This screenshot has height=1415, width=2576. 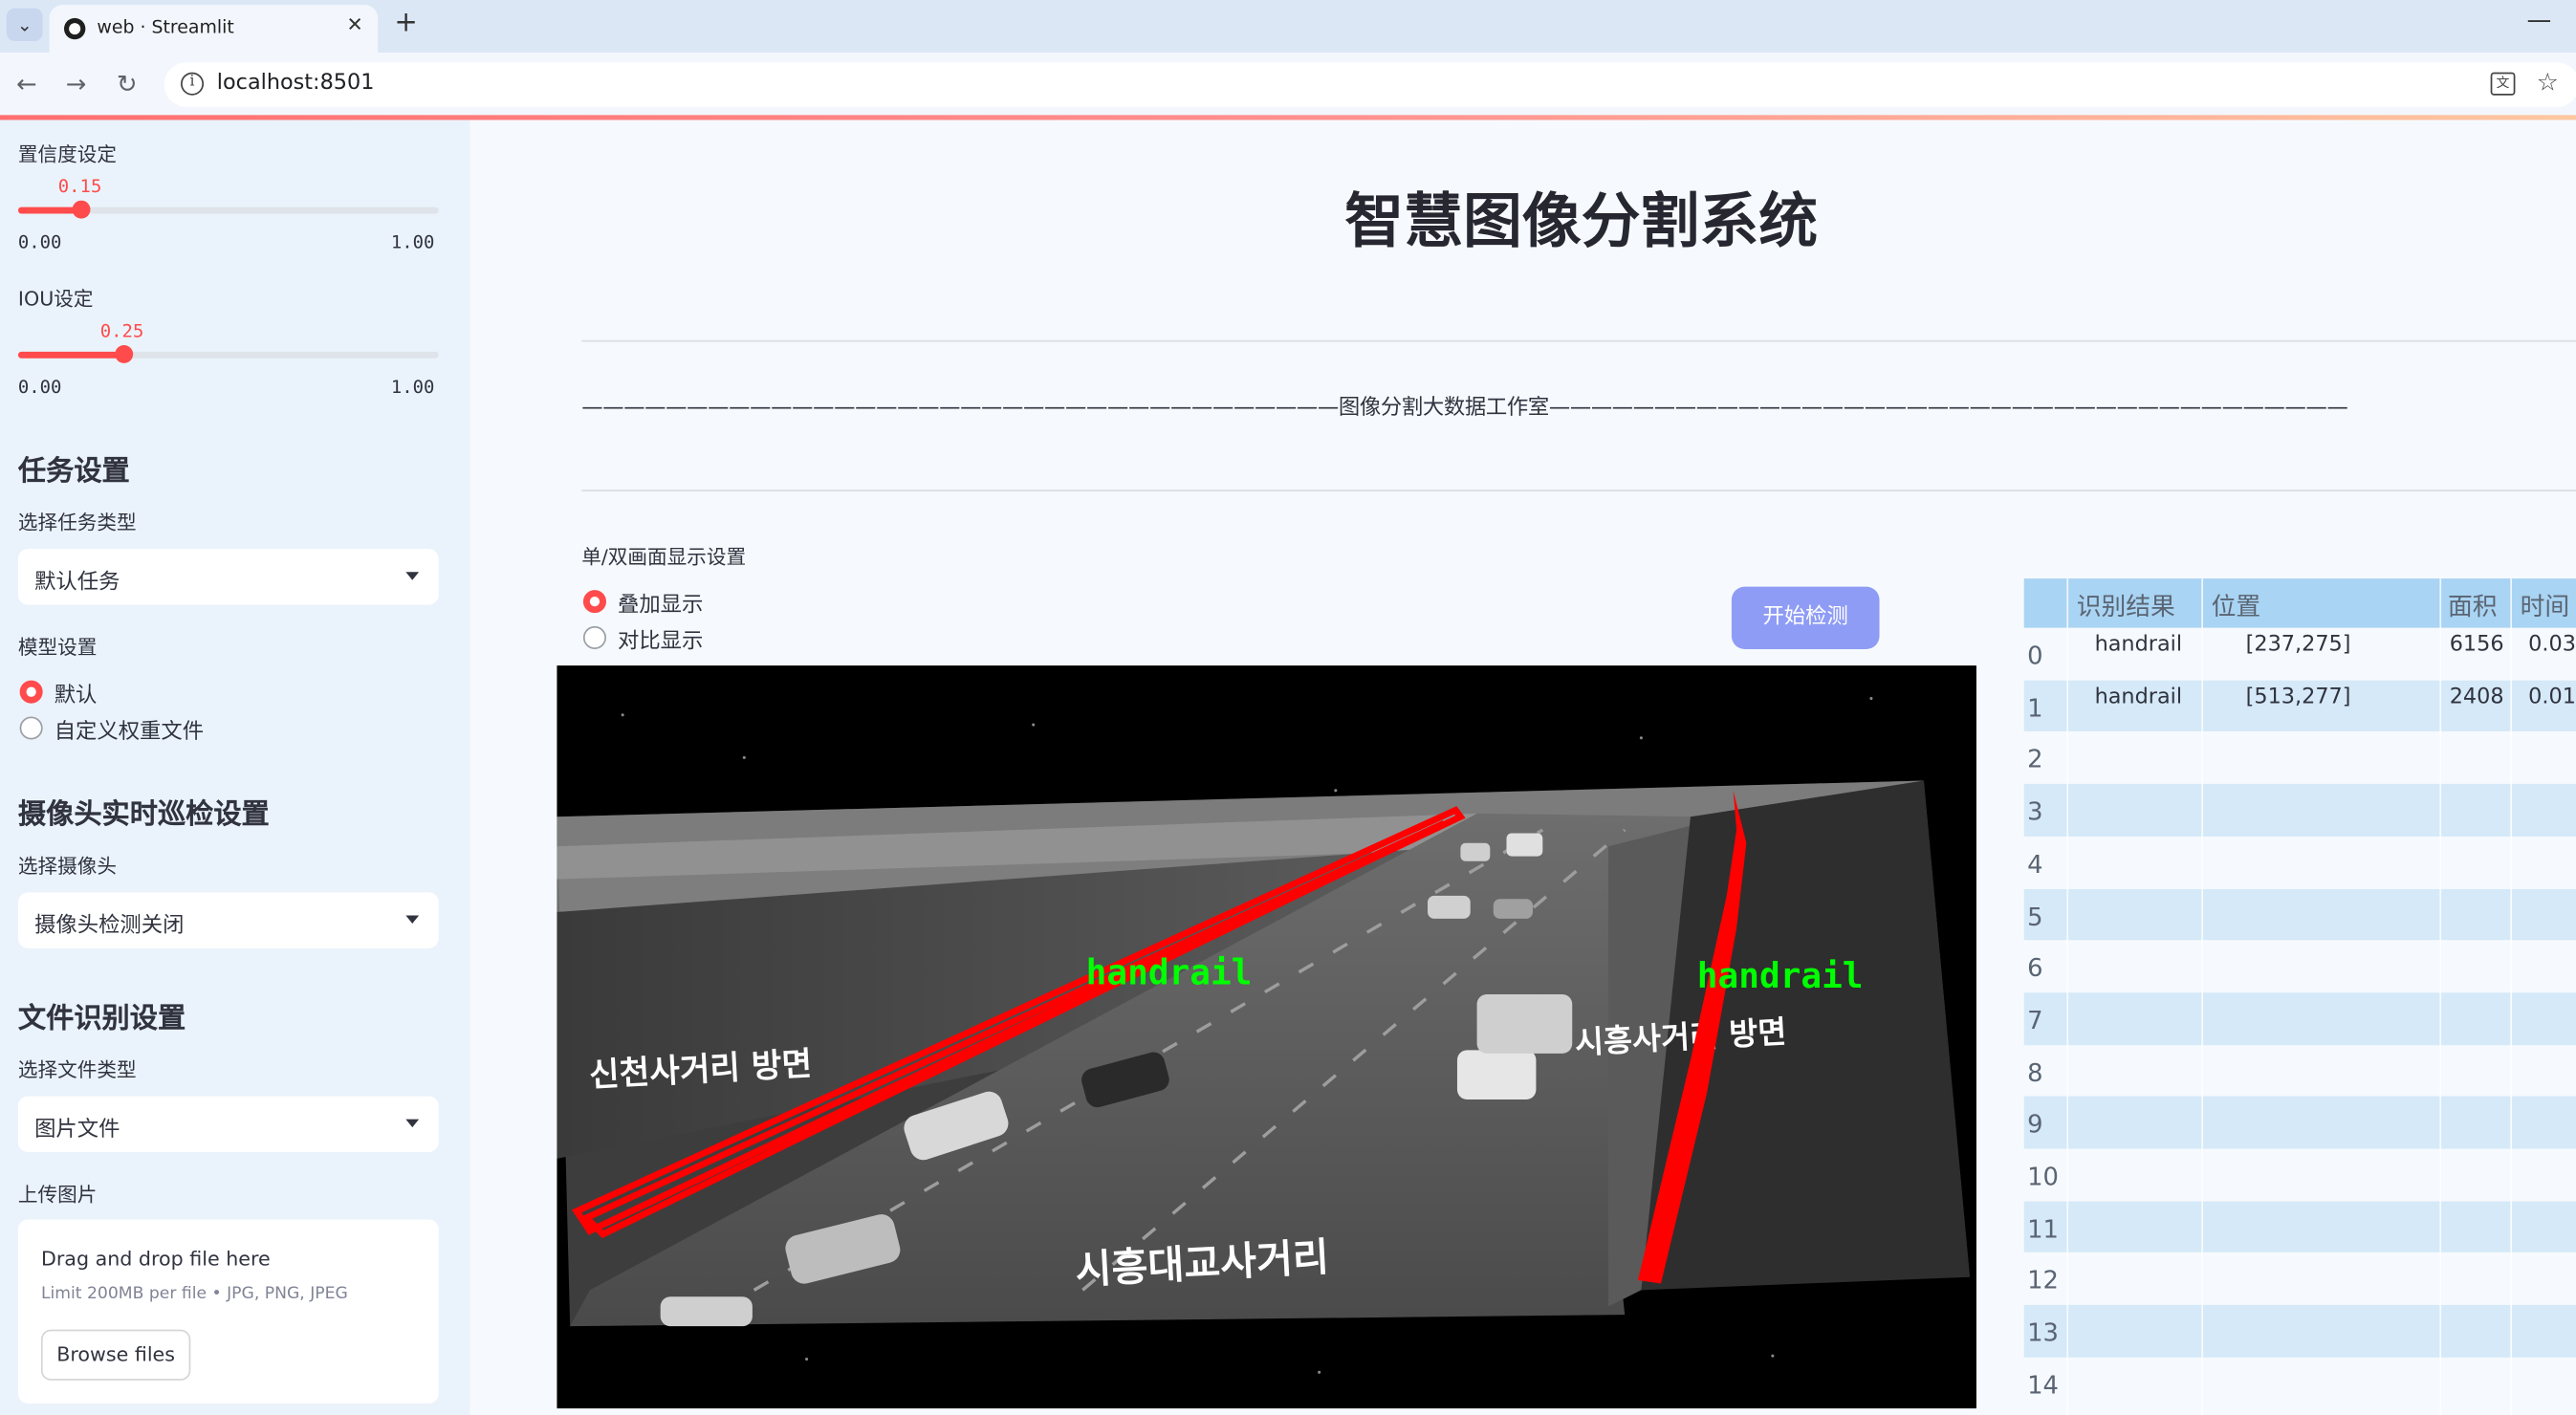 I want to click on confidence-label: 置信度设定, so click(x=67, y=154).